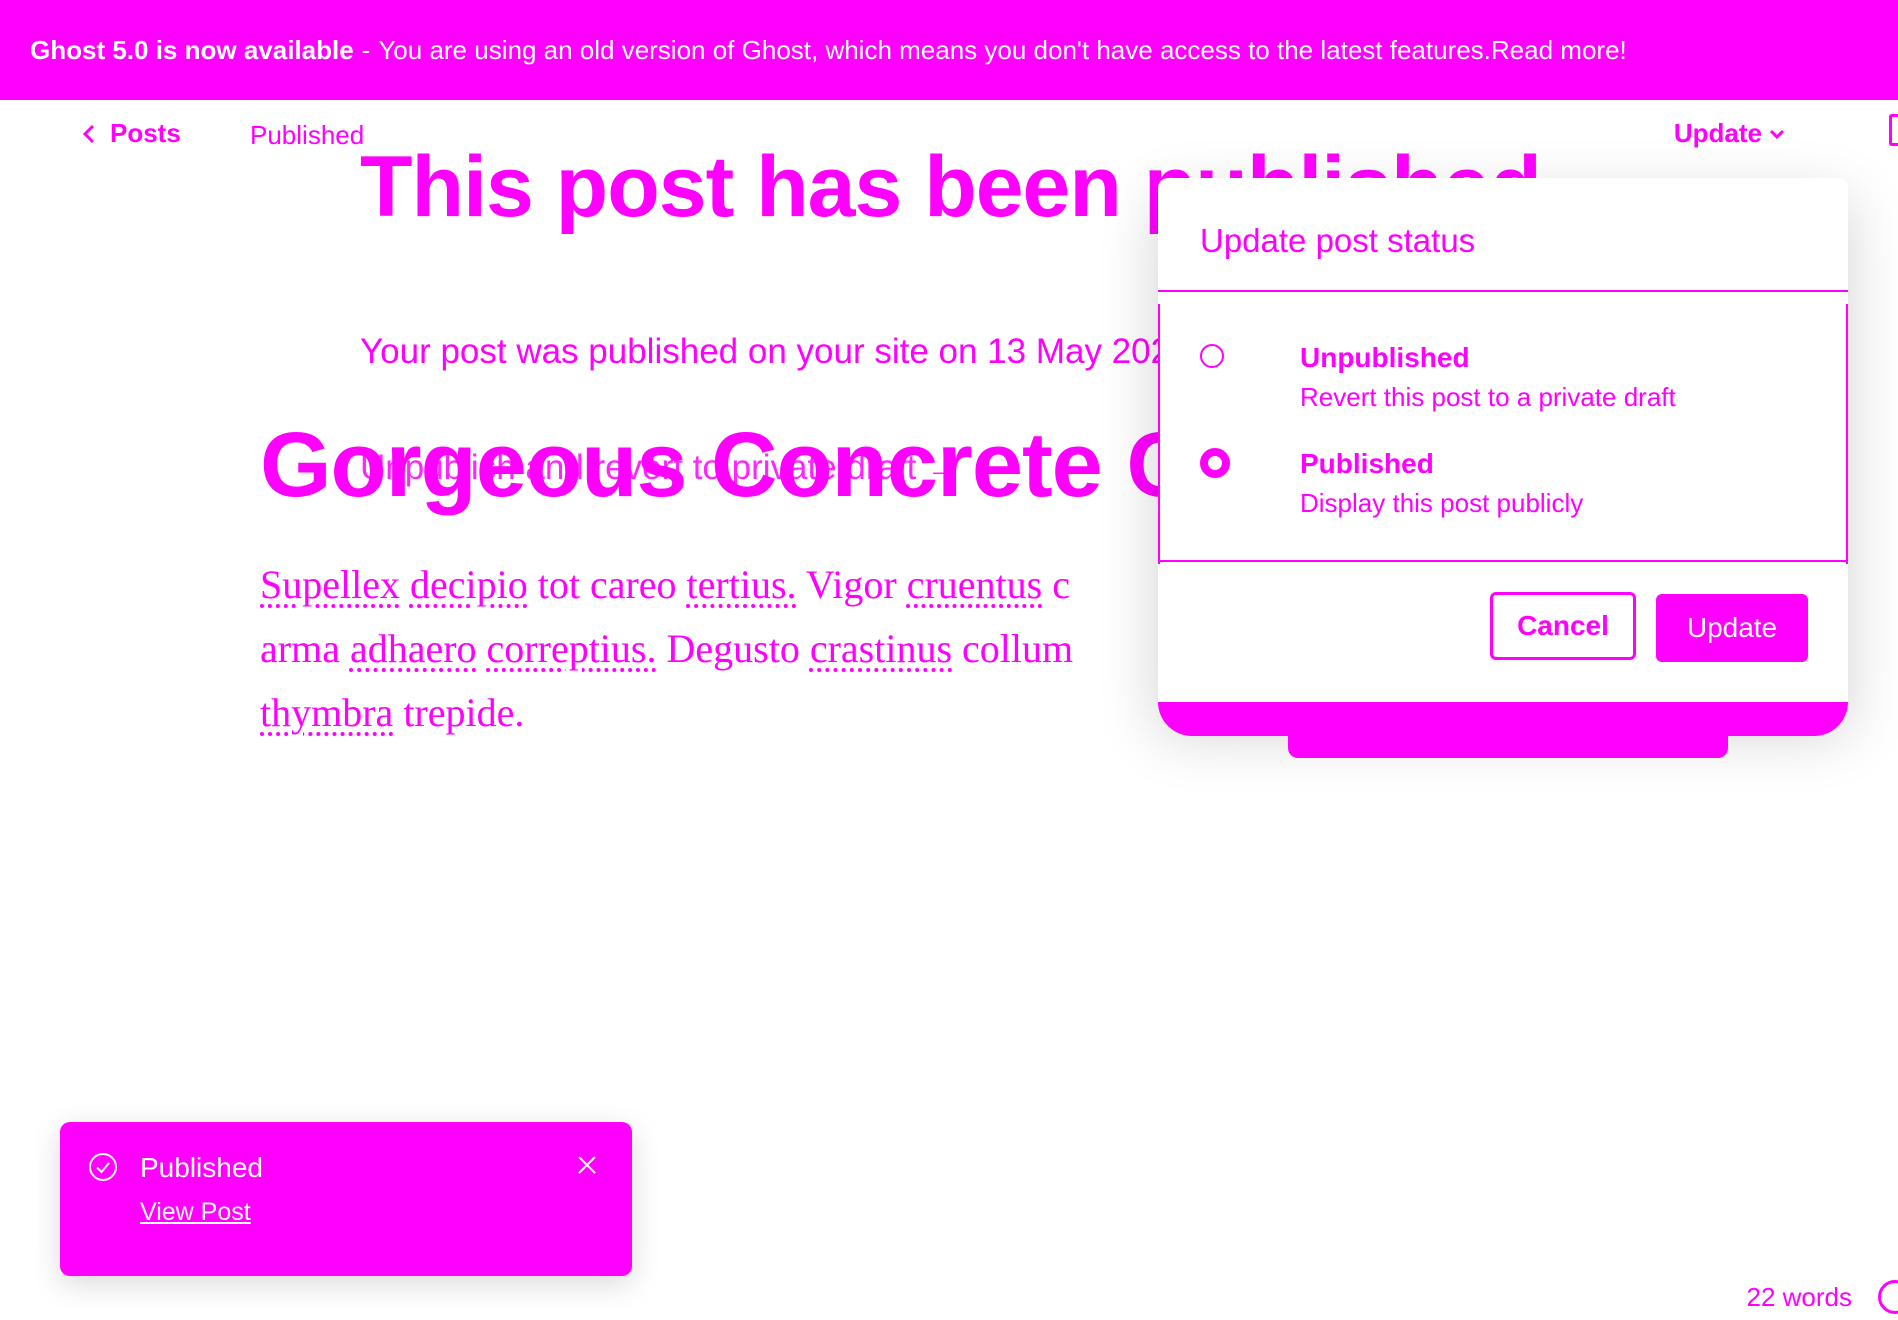 This screenshot has height=1320, width=1898. I want to click on option-description: Revert this post to a private draft, so click(1488, 397).